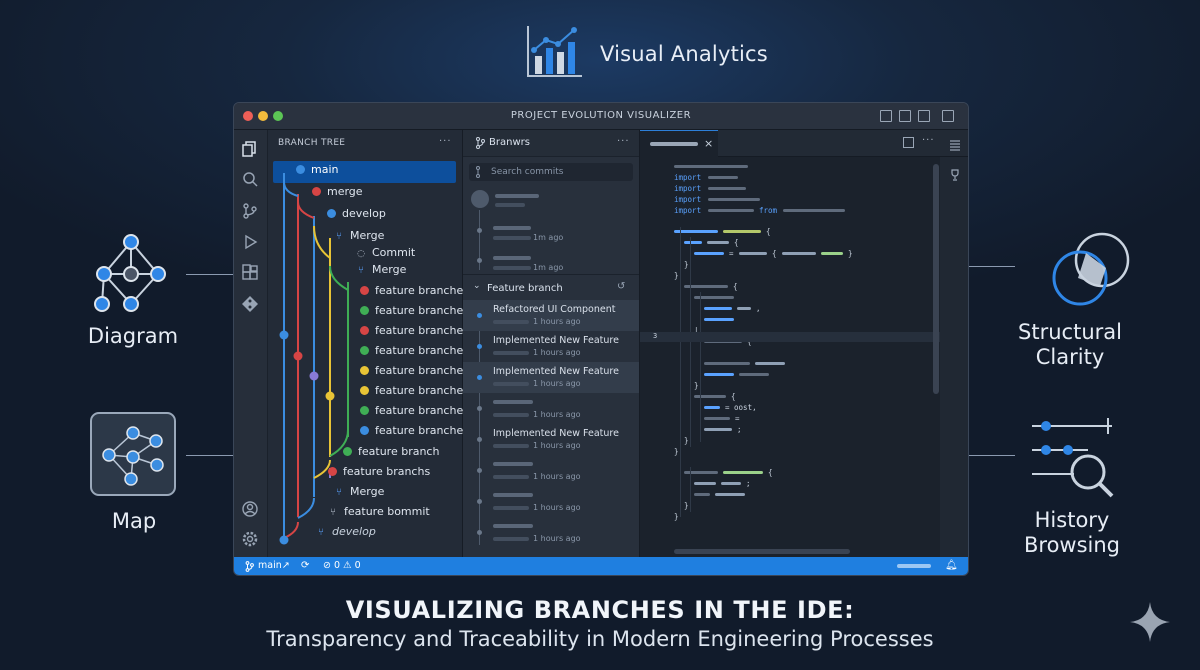 The height and width of the screenshot is (670, 1200). What do you see at coordinates (325, 169) in the screenshot?
I see `branch-tree-label: main` at bounding box center [325, 169].